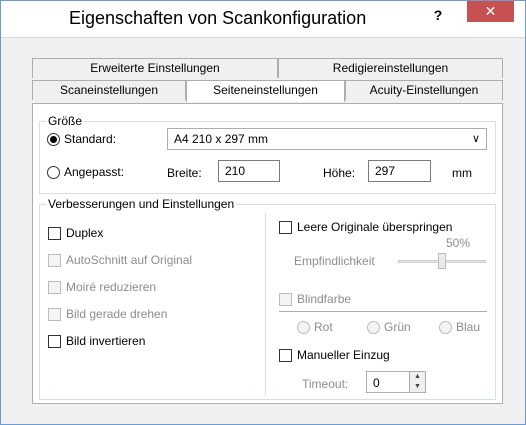 The height and width of the screenshot is (425, 526). Describe the element at coordinates (375, 227) in the screenshot. I see `skip-blank-label: Leere Originale überspringen` at that location.